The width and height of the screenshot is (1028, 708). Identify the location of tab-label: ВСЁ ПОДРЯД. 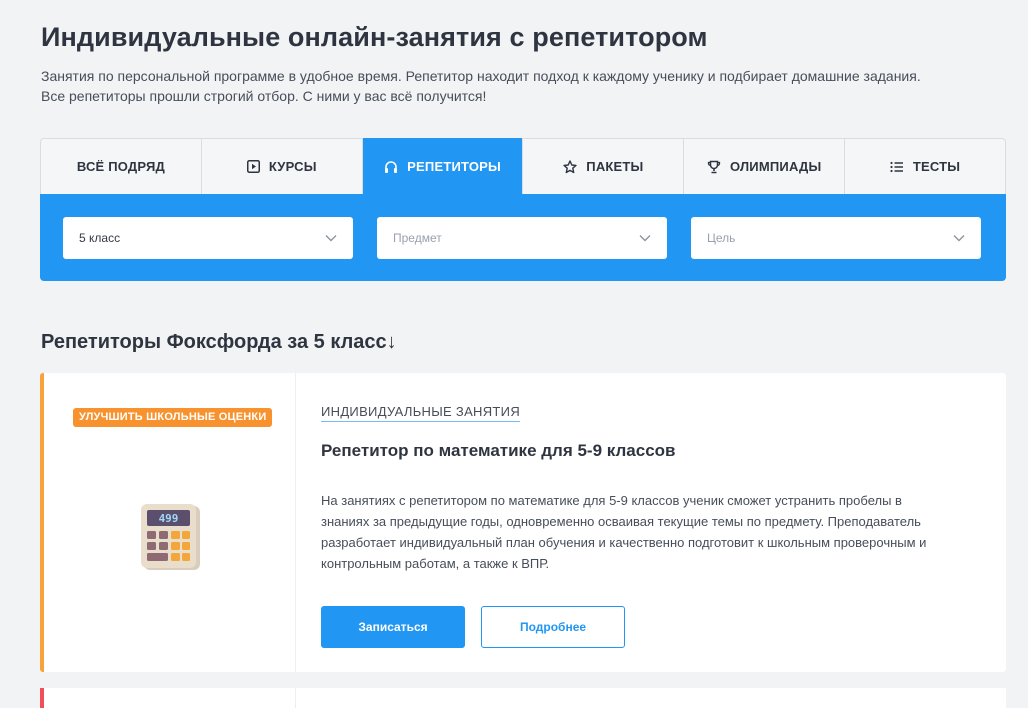
(120, 166).